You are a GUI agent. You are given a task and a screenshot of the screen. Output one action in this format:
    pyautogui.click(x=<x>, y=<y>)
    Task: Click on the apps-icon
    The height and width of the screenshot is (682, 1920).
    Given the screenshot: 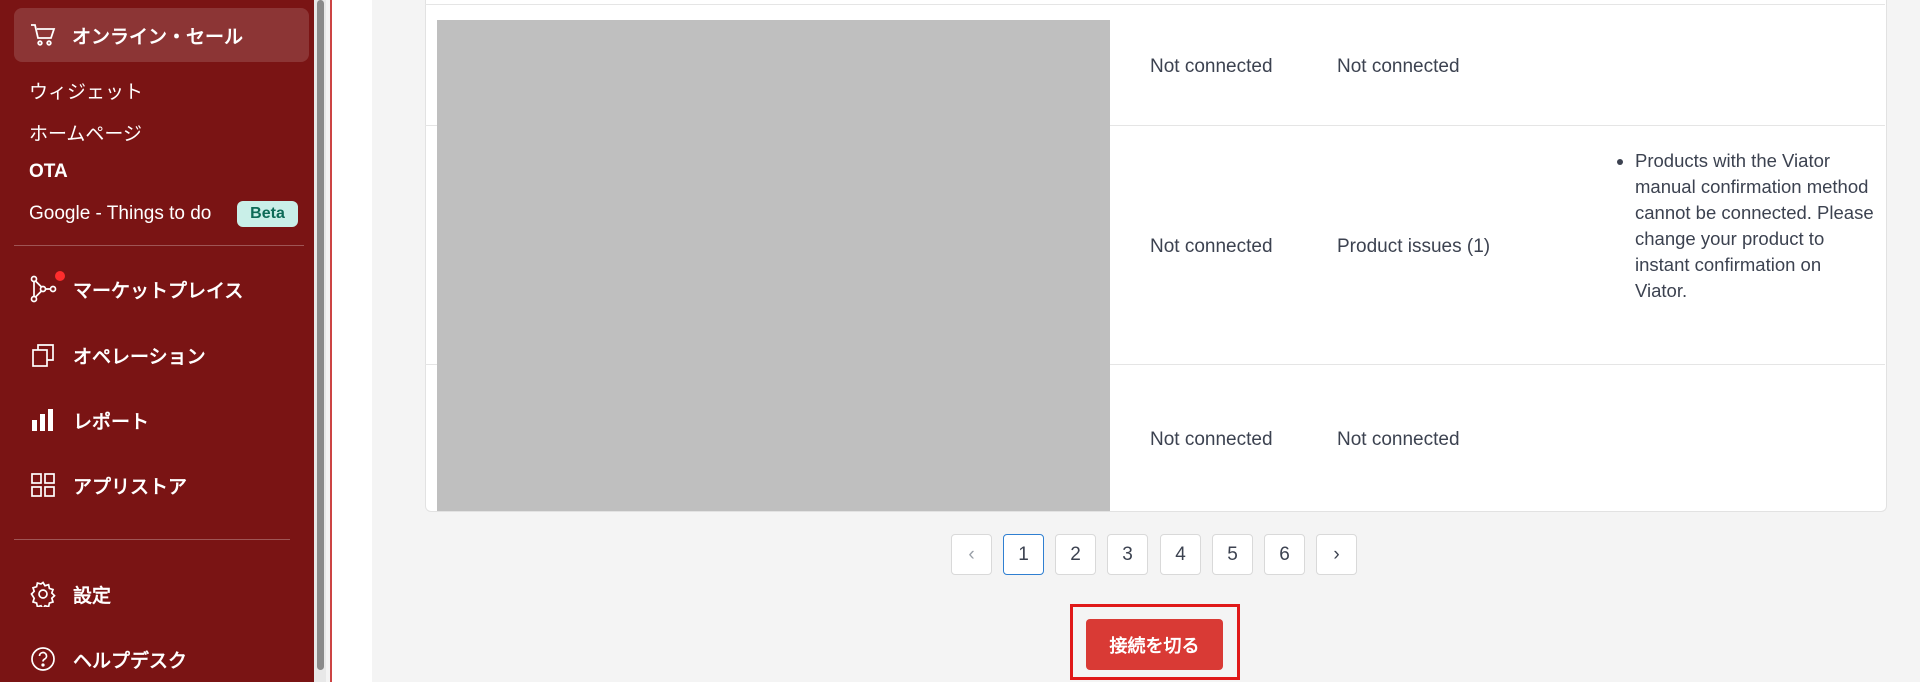 What is the action you would take?
    pyautogui.click(x=43, y=485)
    